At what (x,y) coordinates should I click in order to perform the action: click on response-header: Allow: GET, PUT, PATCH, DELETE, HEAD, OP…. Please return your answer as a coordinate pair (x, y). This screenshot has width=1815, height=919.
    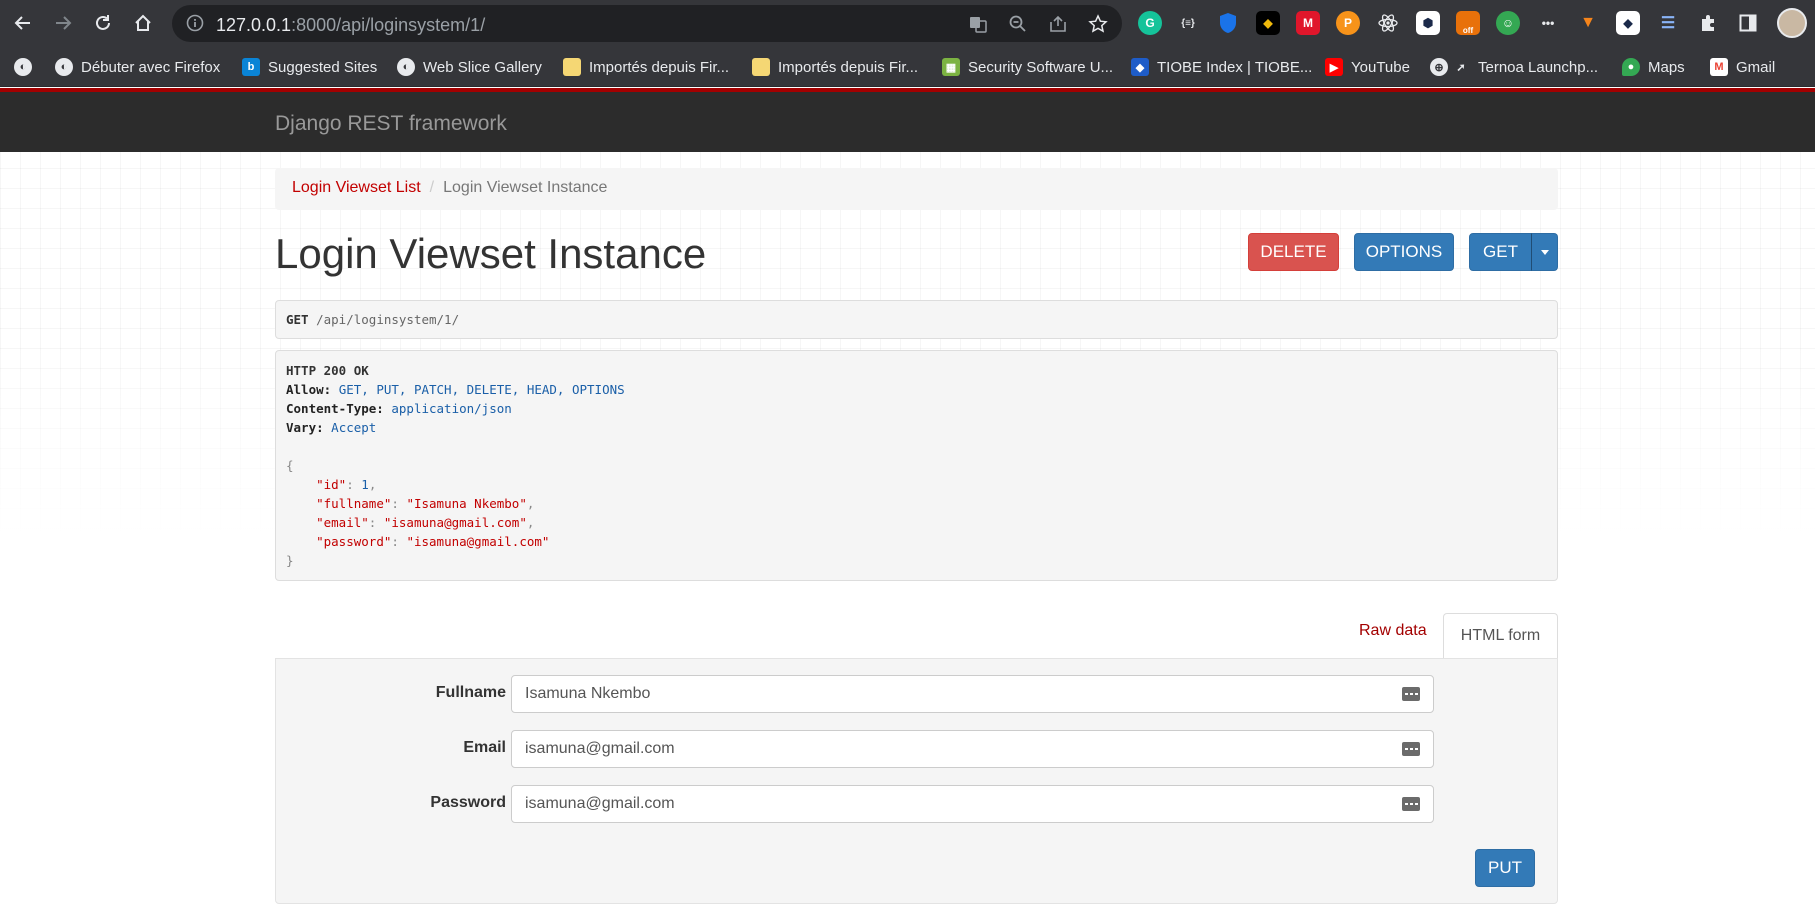
    Looking at the image, I should click on (916, 389).